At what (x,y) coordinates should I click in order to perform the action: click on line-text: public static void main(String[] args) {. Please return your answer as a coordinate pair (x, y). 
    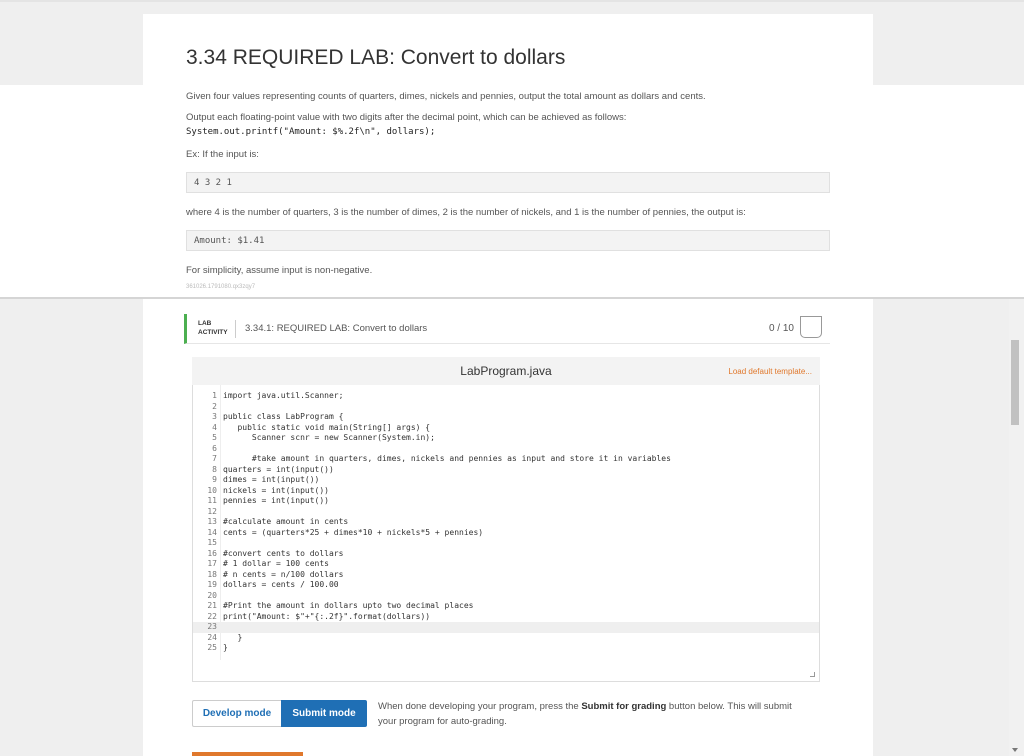
    Looking at the image, I should click on (326, 427).